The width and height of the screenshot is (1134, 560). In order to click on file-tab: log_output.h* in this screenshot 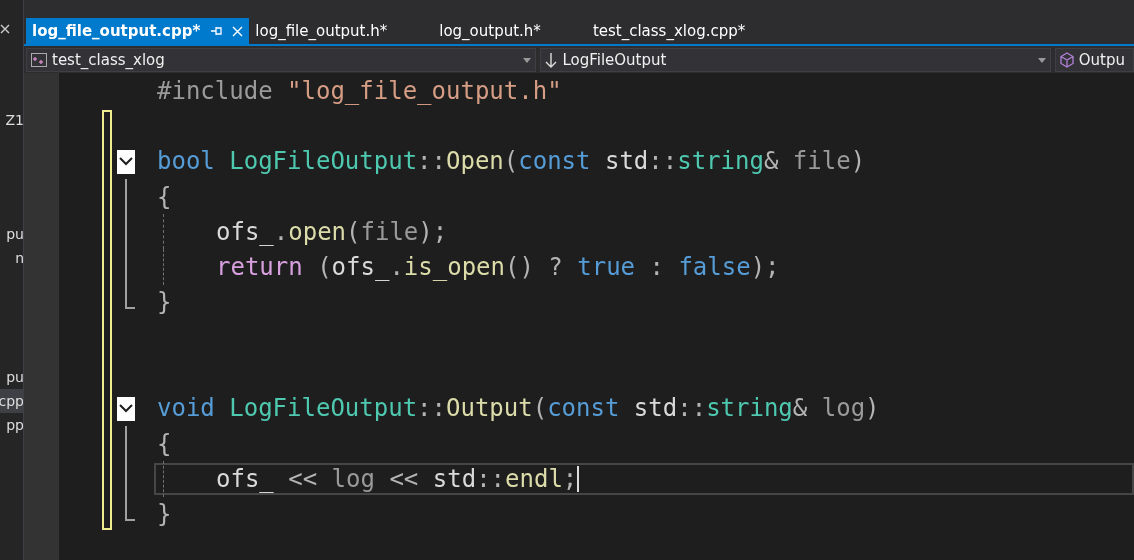, I will do `click(490, 31)`.